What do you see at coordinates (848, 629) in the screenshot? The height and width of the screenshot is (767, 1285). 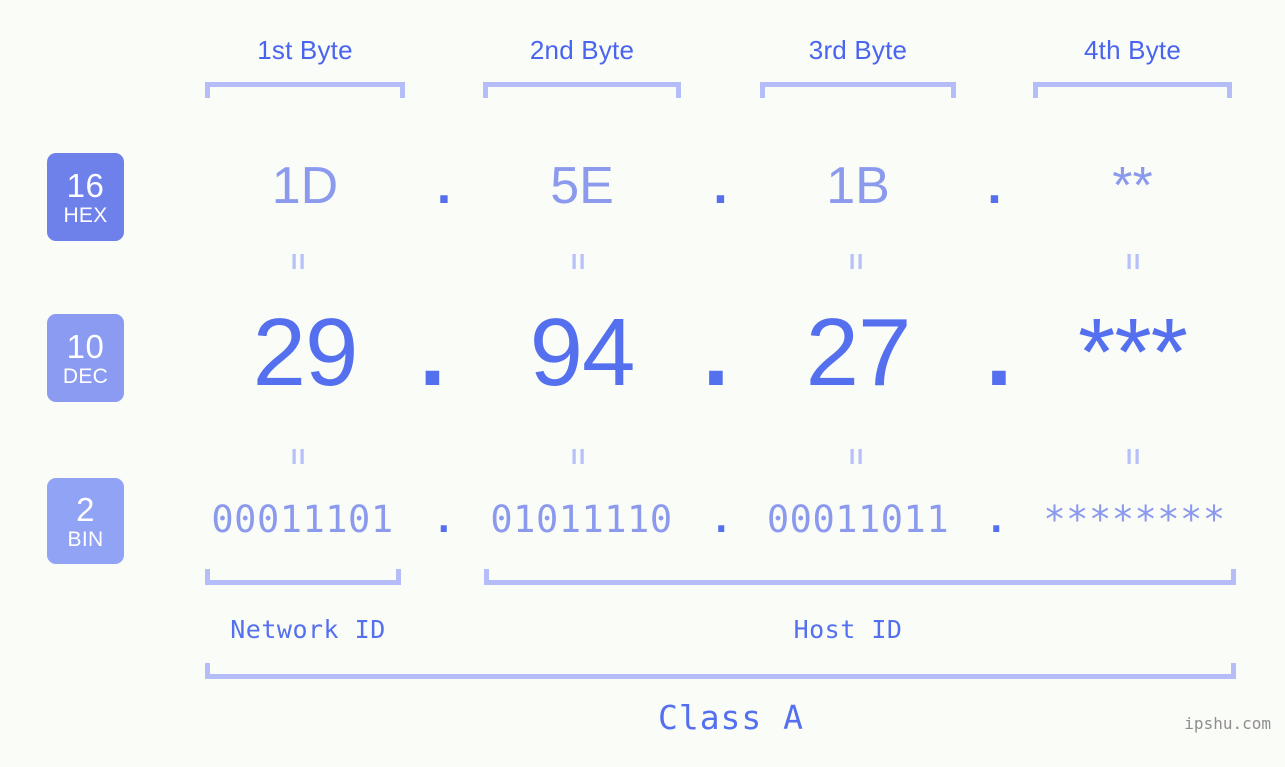 I see `host-id-label: Host ID` at bounding box center [848, 629].